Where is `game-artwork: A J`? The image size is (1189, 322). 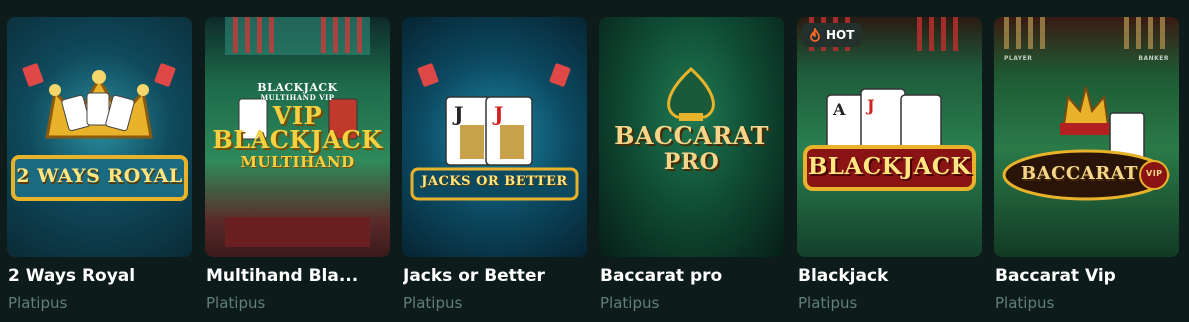
game-artwork: A J is located at coordinates (889, 104).